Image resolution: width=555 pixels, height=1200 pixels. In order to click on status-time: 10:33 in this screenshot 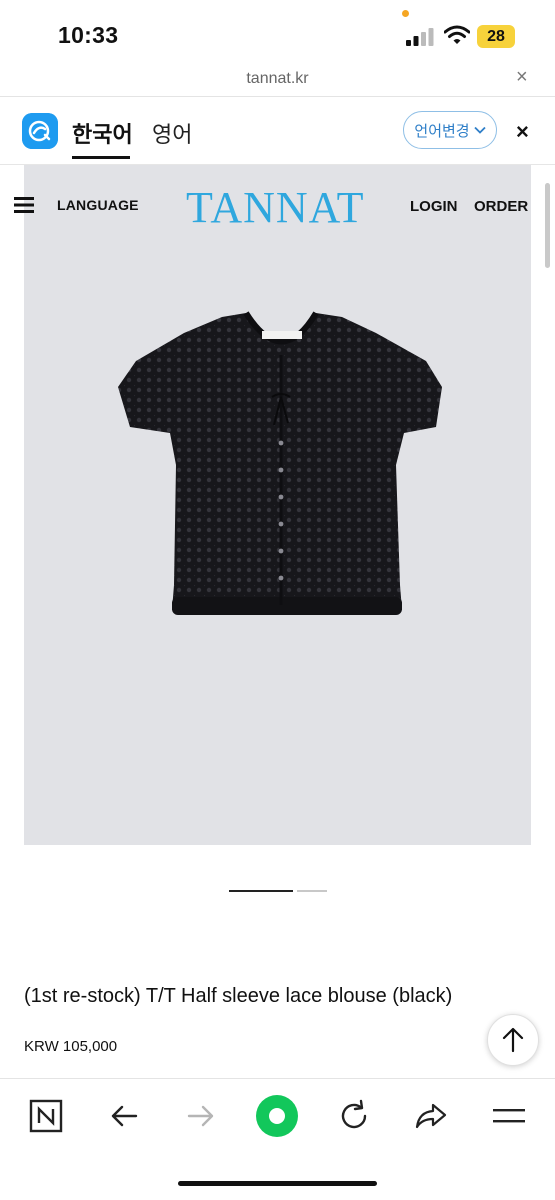, I will do `click(88, 35)`.